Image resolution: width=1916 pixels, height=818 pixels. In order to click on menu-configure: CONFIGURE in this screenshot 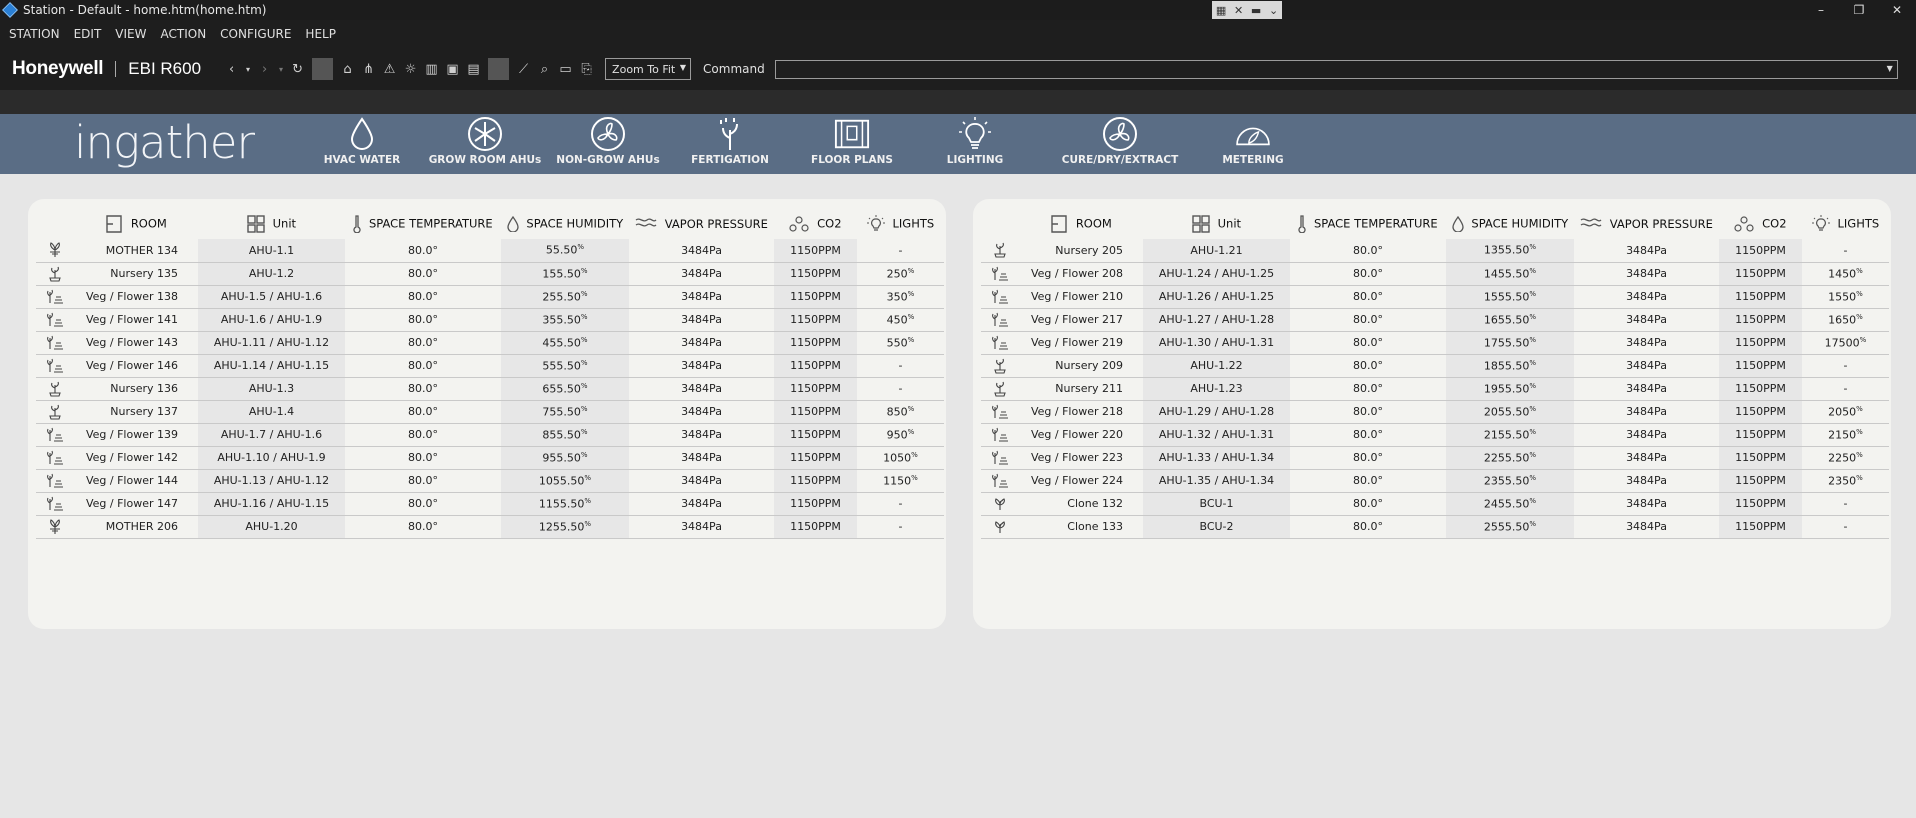, I will do `click(257, 34)`.